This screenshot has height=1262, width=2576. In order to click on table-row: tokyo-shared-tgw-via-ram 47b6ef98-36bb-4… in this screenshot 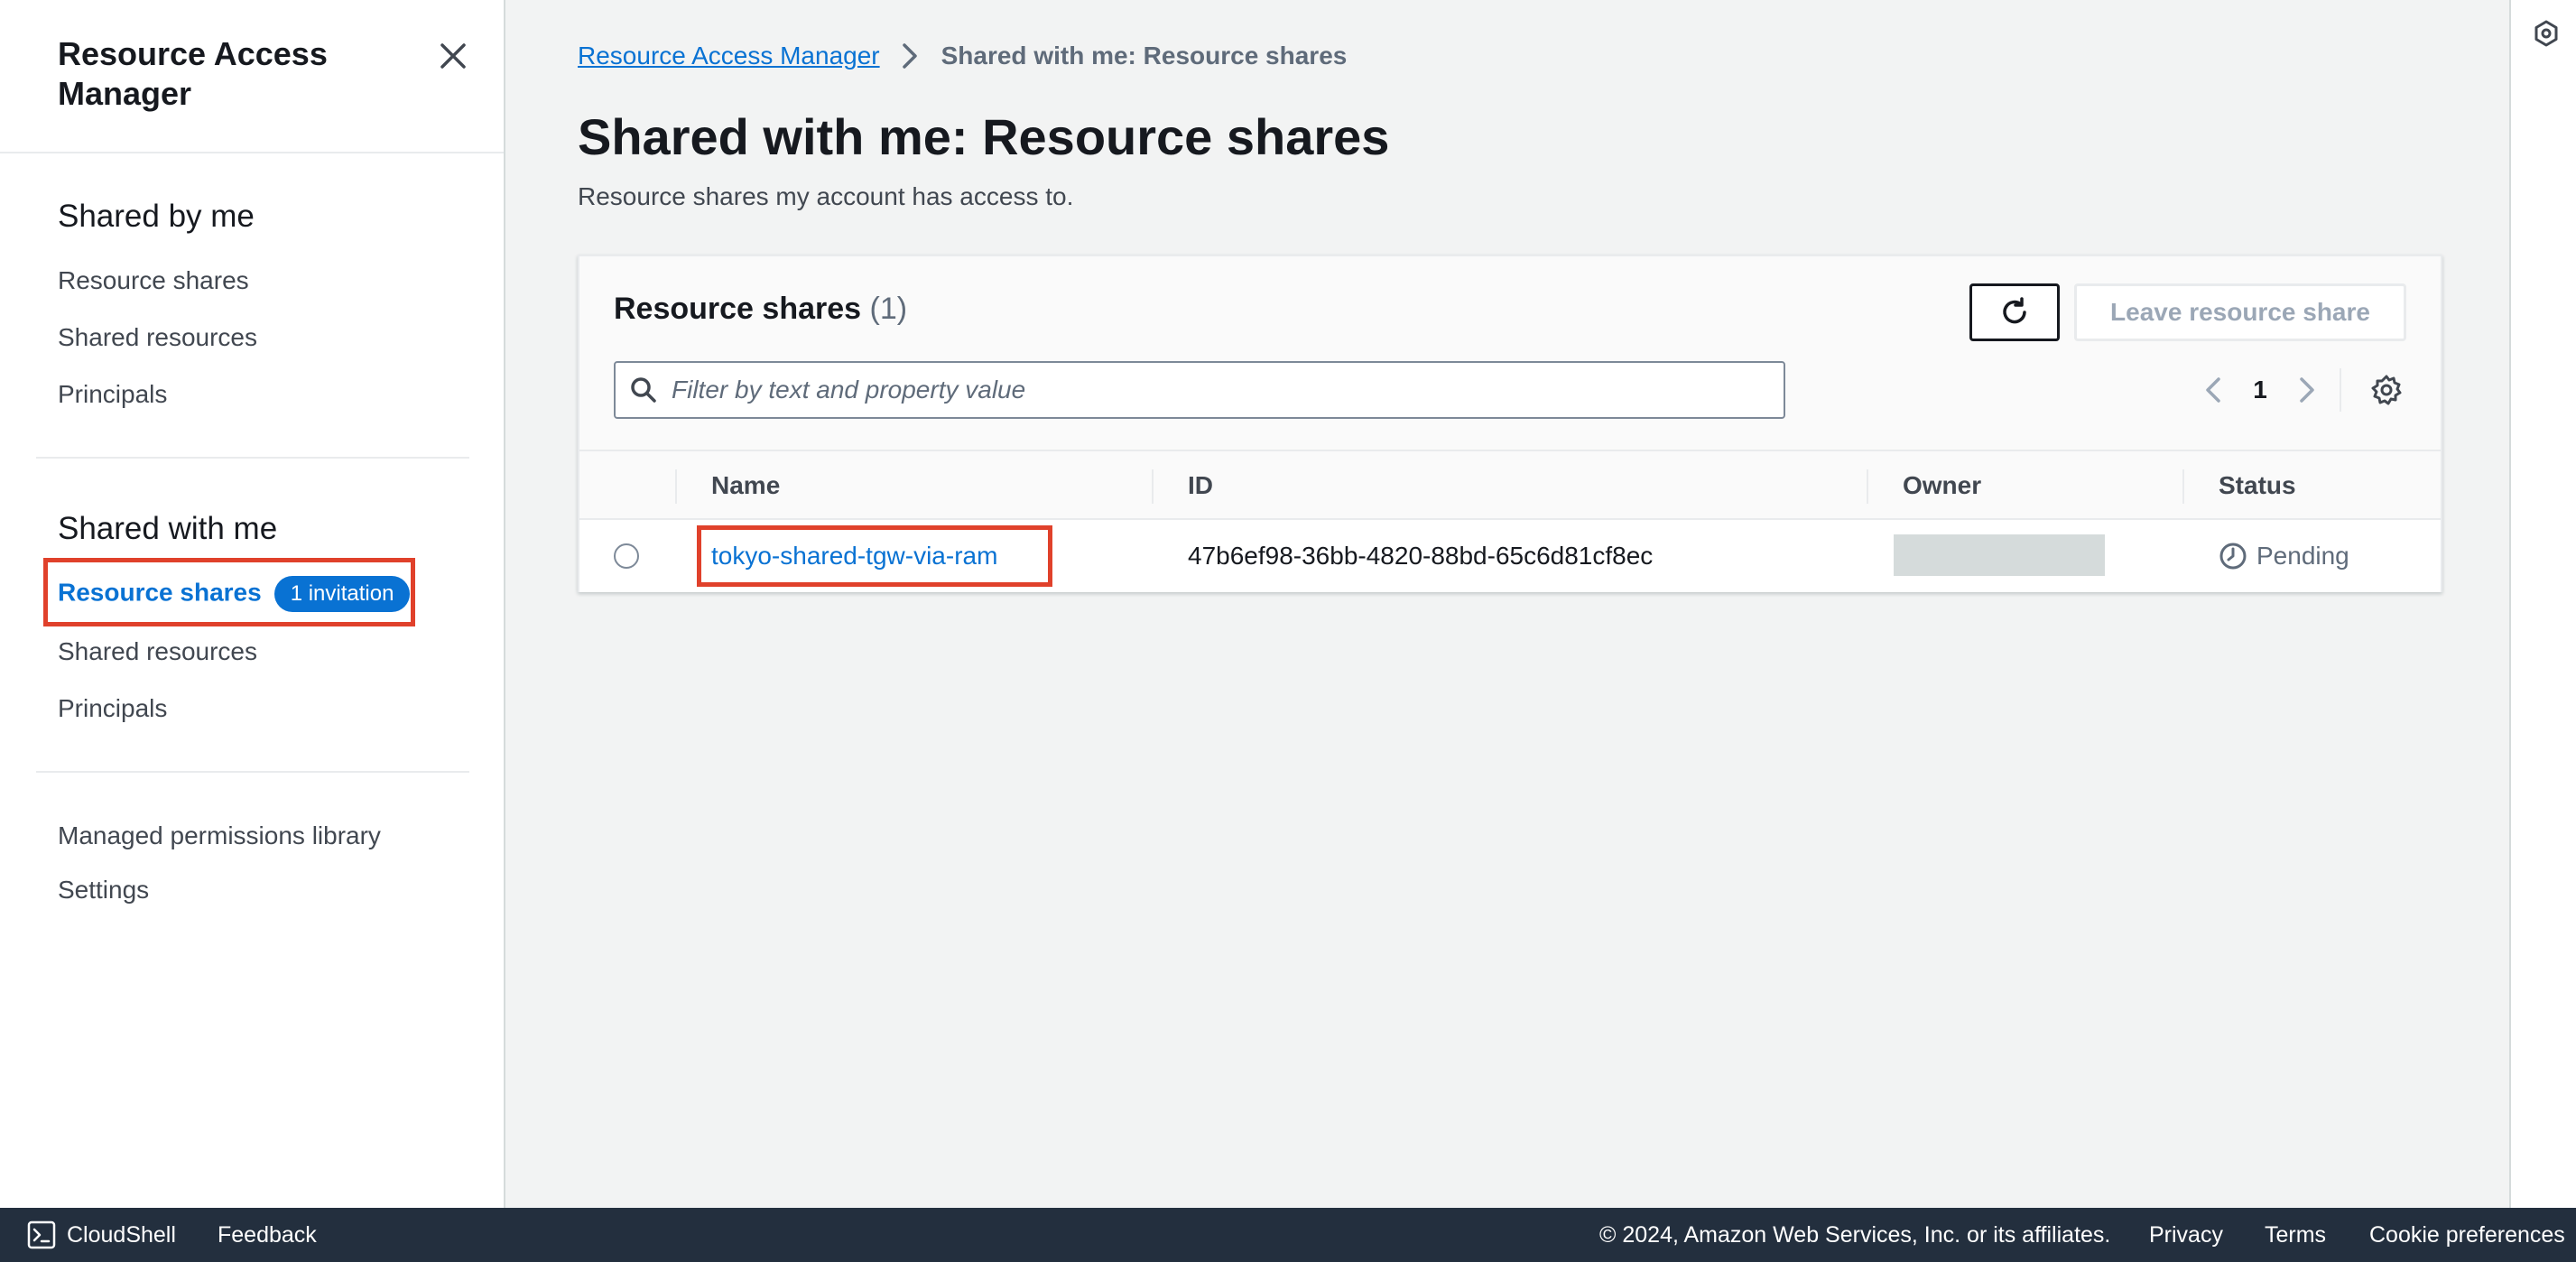, I will do `click(1510, 556)`.